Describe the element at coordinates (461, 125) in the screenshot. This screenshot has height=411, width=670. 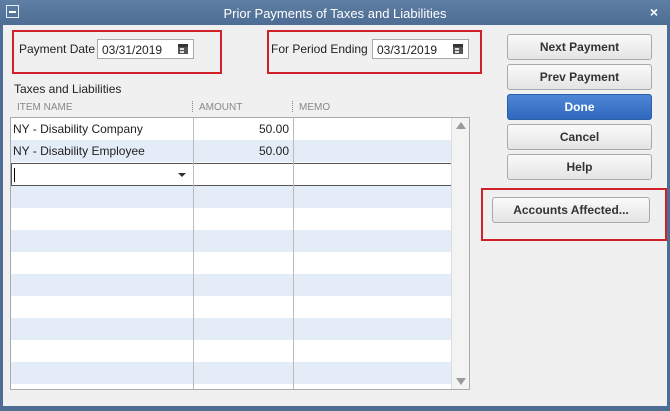
I see `scroll-up-icon` at that location.